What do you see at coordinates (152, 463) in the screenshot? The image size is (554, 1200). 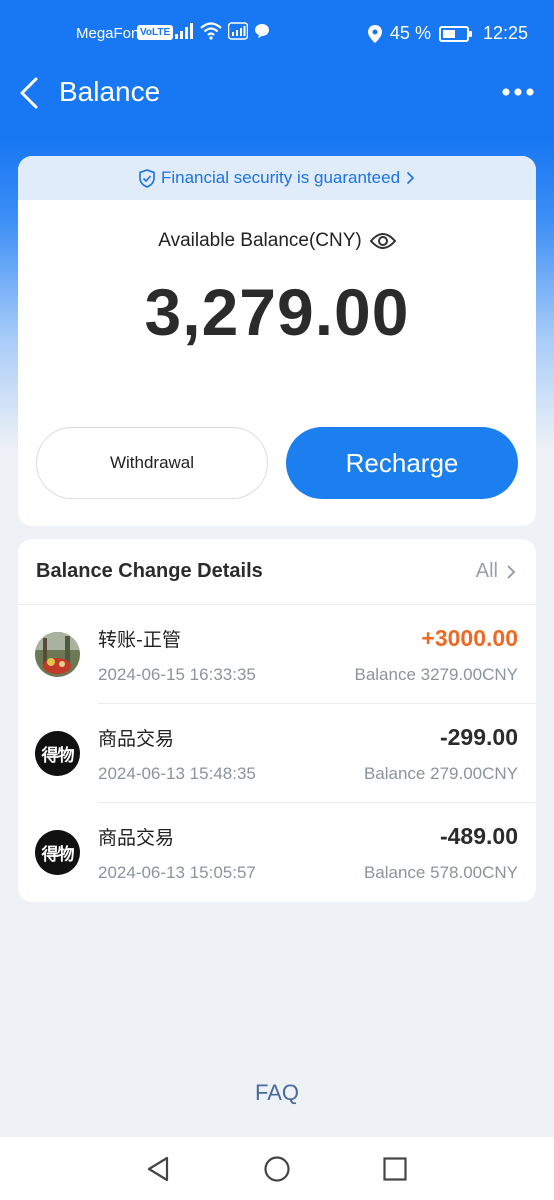 I see `withdrawal-button: Withdrawal` at bounding box center [152, 463].